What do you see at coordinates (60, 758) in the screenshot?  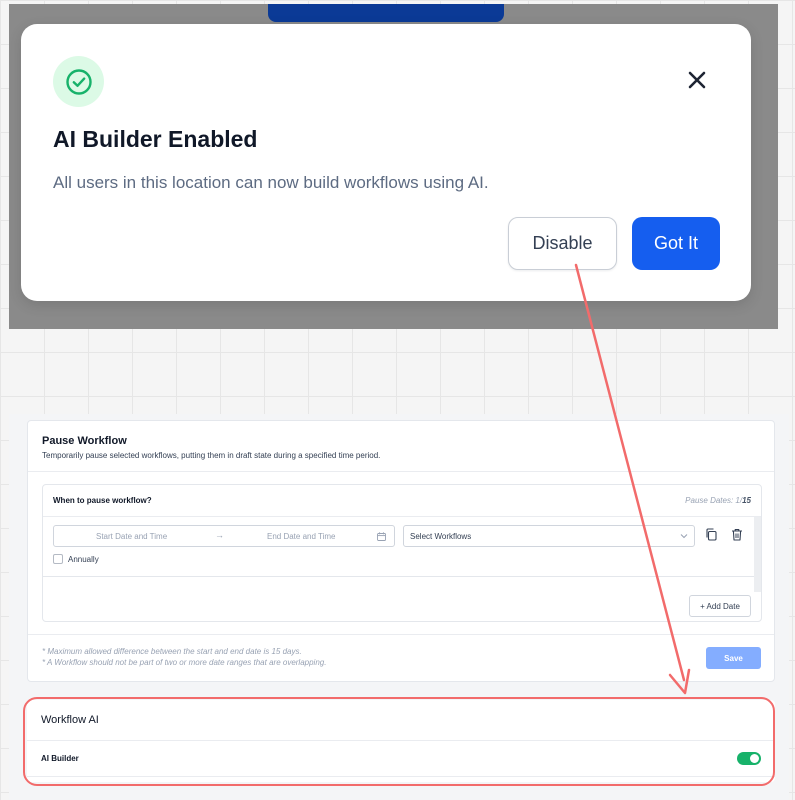 I see `ai-builder-label: AI Builder` at bounding box center [60, 758].